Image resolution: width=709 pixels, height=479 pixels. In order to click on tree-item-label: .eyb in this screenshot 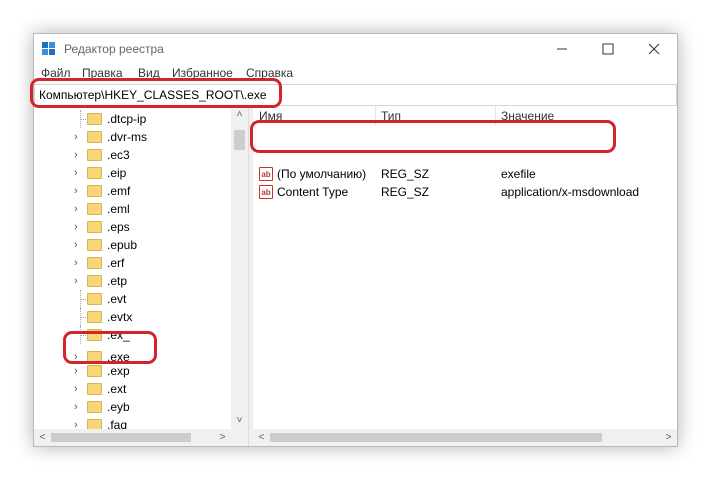, I will do `click(118, 407)`.